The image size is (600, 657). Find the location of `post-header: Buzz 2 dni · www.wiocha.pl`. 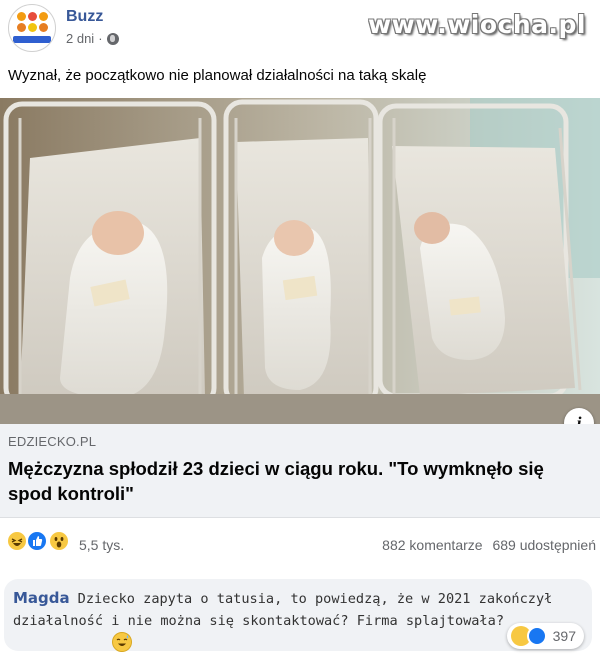

post-header: Buzz 2 dni · www.wiocha.pl is located at coordinates (300, 30).